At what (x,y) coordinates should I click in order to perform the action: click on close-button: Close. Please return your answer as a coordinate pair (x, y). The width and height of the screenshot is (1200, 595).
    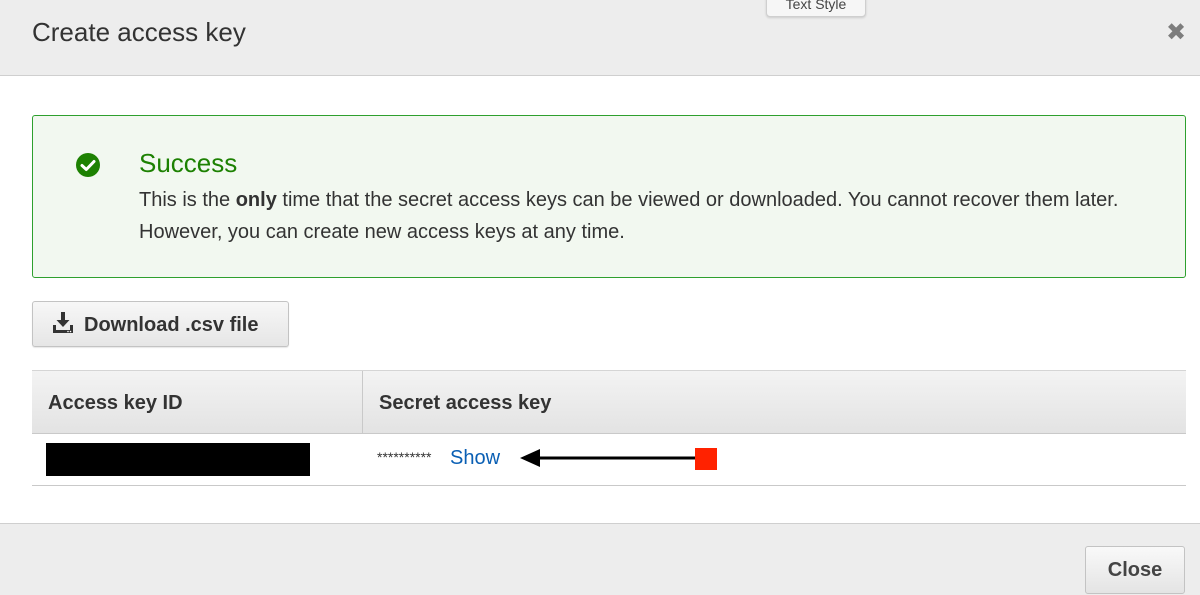
    Looking at the image, I should click on (1135, 570).